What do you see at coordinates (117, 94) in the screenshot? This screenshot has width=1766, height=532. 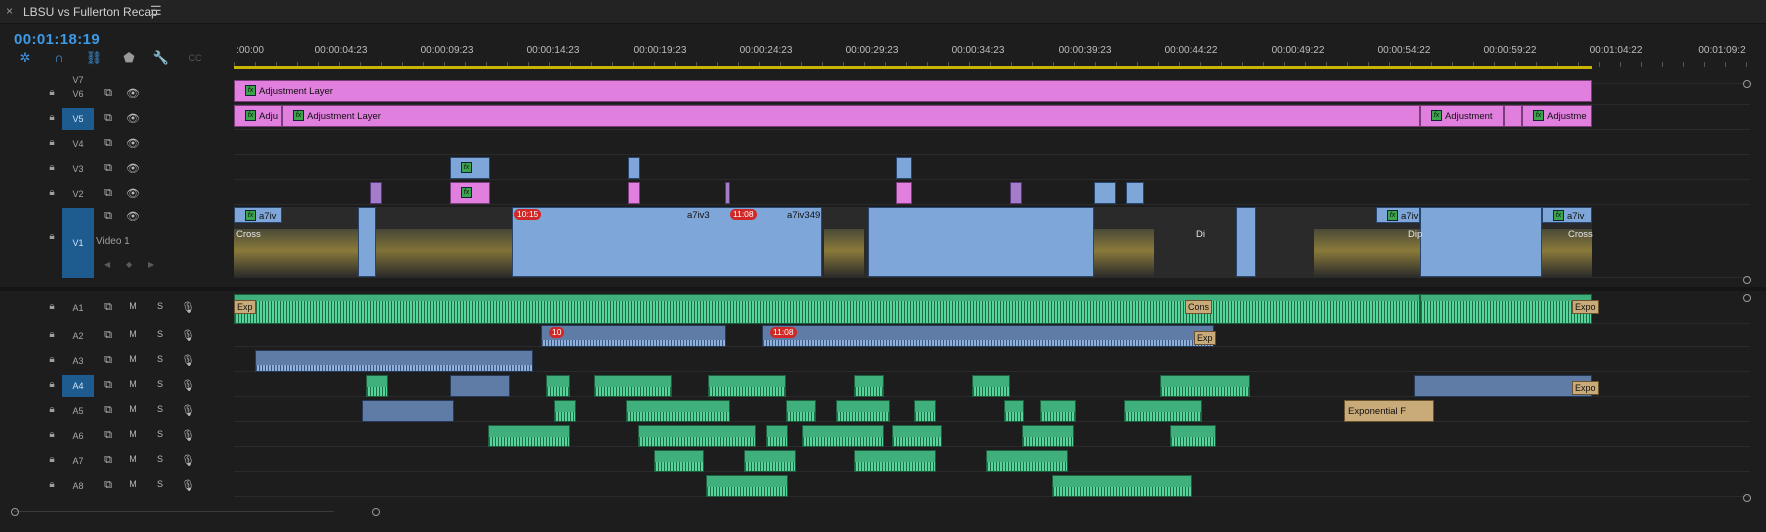 I see `video-track-header-v6: 🔒︎ V6 ⧉ 👁︎` at bounding box center [117, 94].